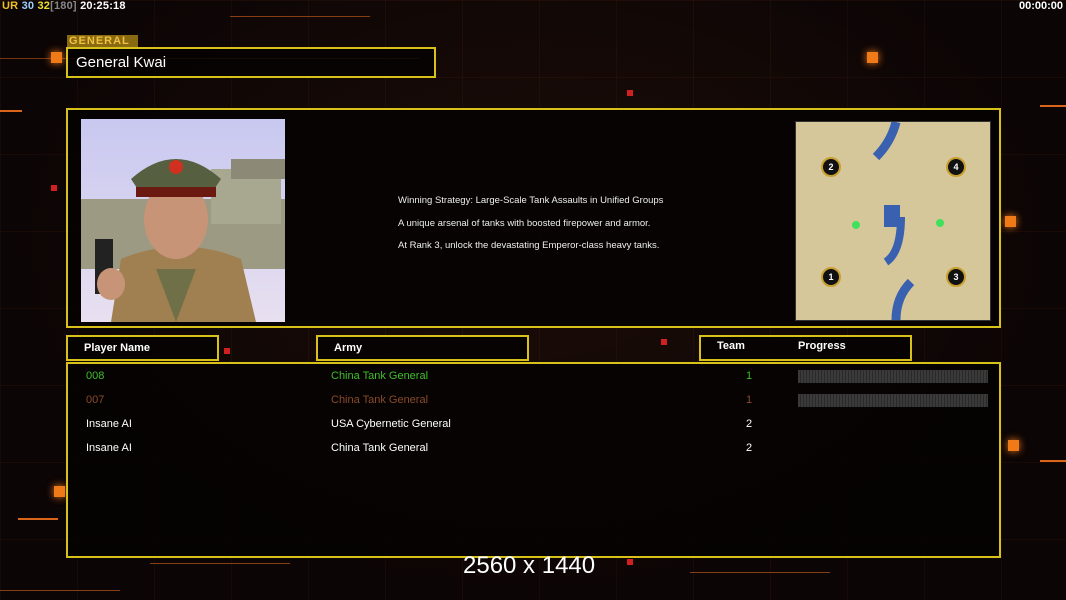 The image size is (1066, 600). I want to click on game-timer: 00:00:00, so click(1040, 6).